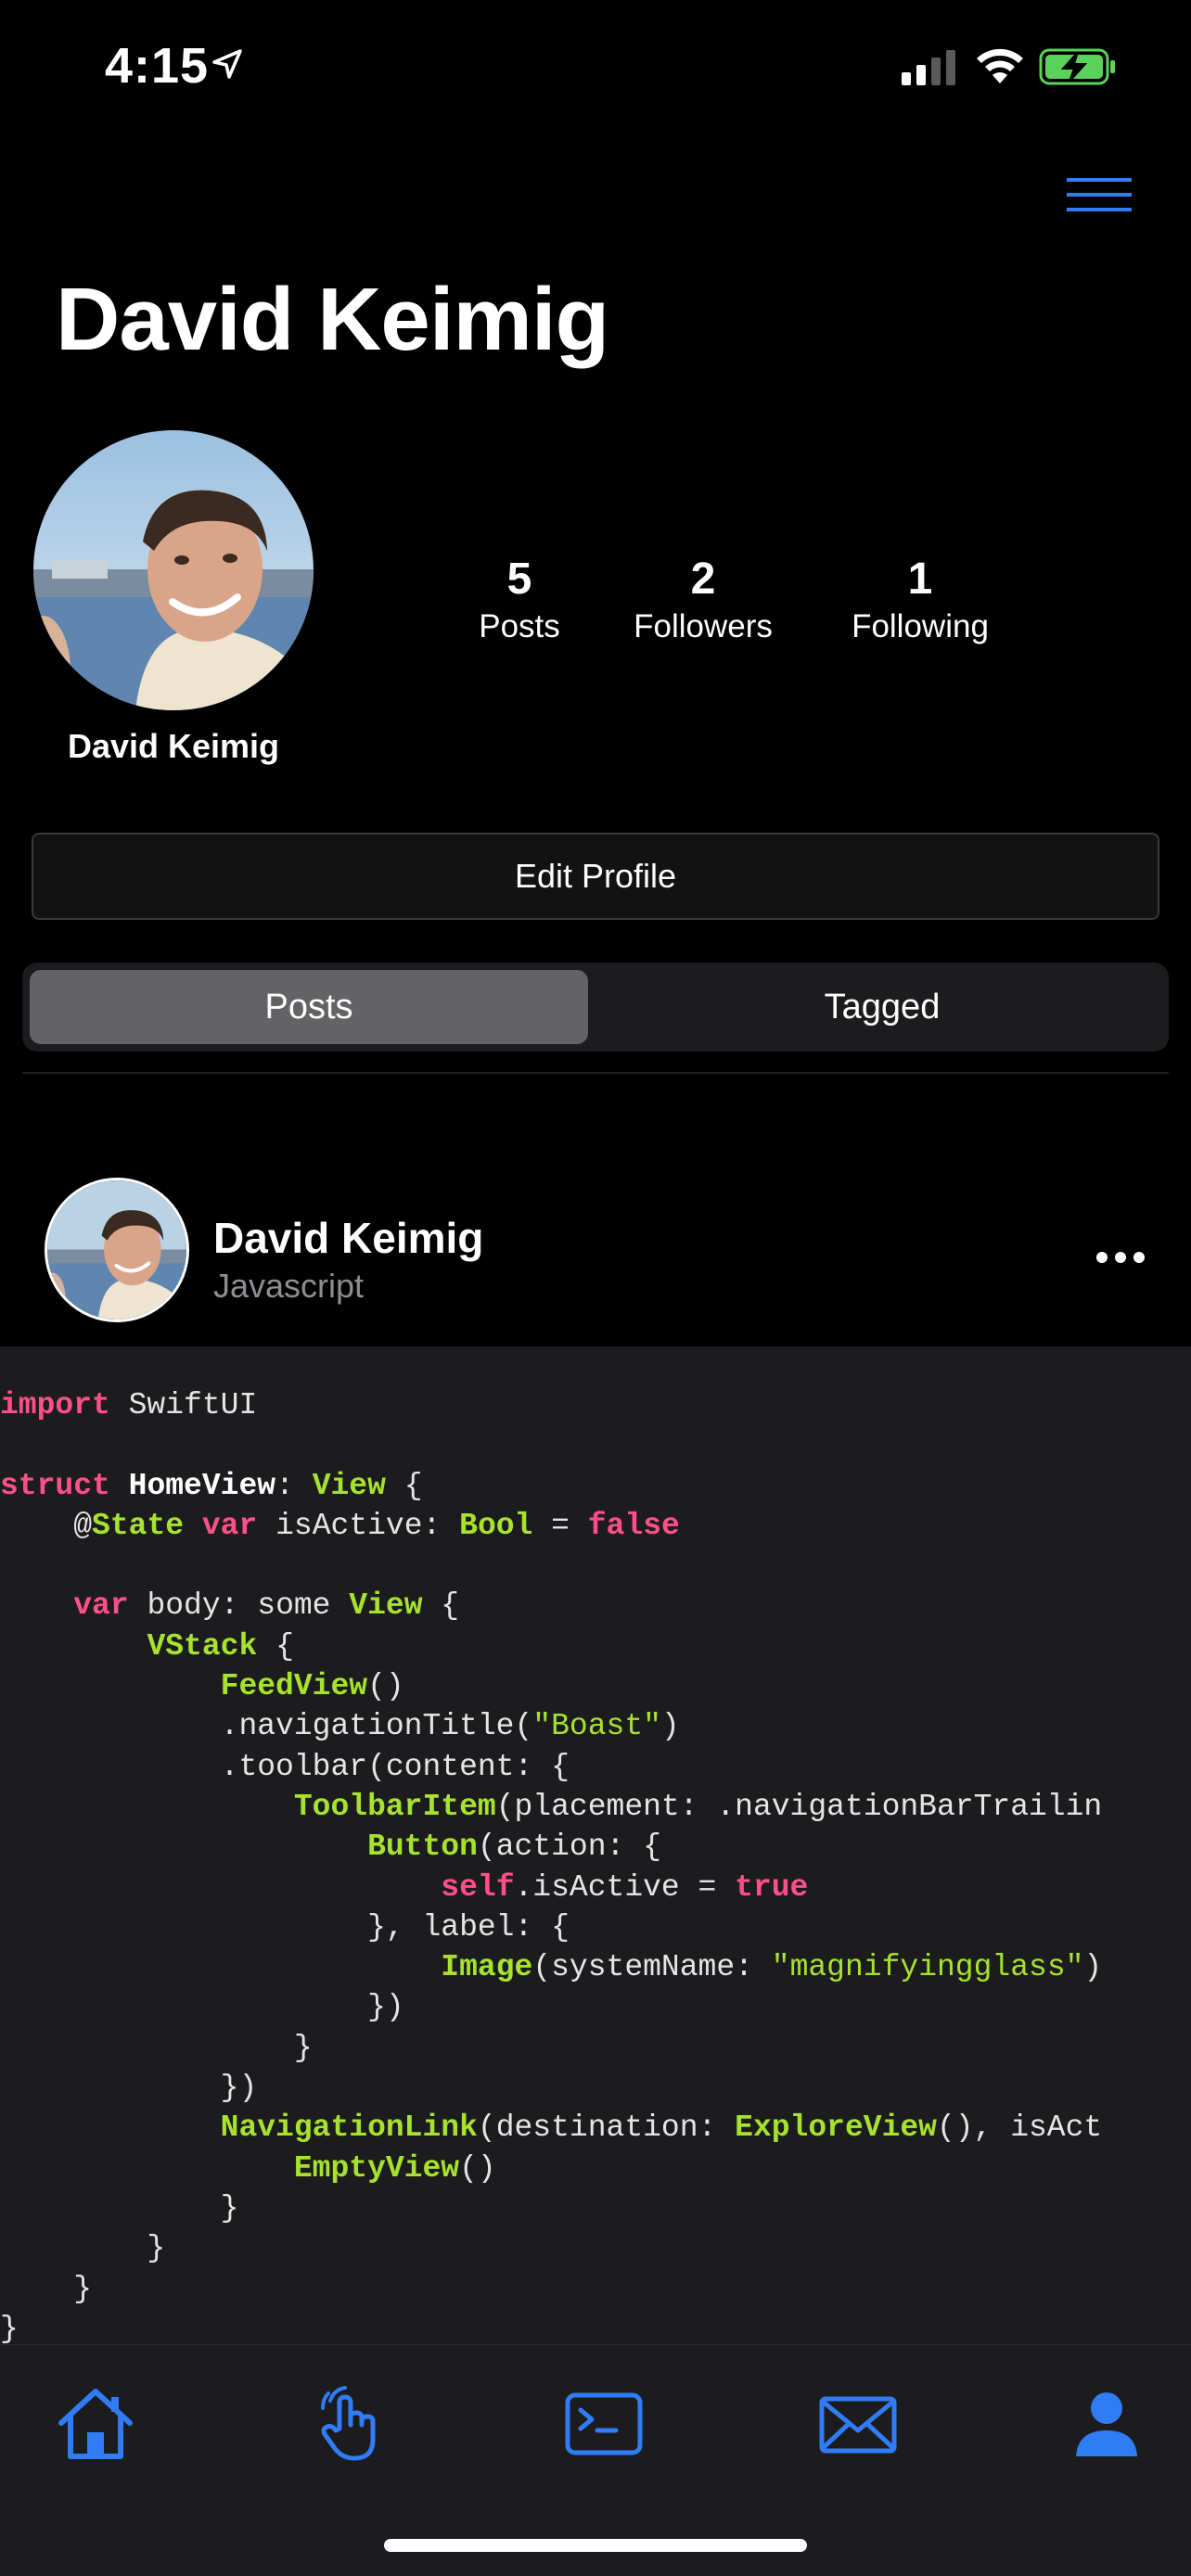  What do you see at coordinates (703, 626) in the screenshot?
I see `stat-followers-label: Followers` at bounding box center [703, 626].